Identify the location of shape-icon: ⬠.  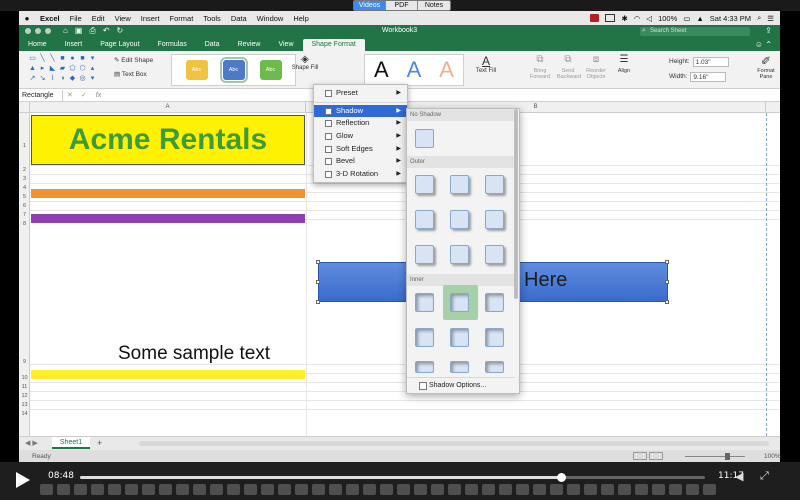
(72, 69).